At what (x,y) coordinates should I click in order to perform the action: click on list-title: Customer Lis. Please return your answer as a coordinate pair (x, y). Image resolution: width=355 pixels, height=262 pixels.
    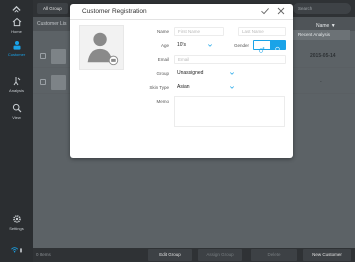
    Looking at the image, I should click on (52, 24).